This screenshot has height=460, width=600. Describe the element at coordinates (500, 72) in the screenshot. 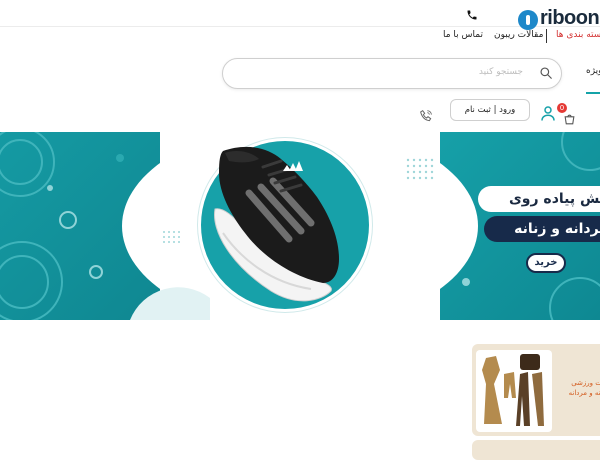

I see `search-placeholder: جستجو کنید` at that location.